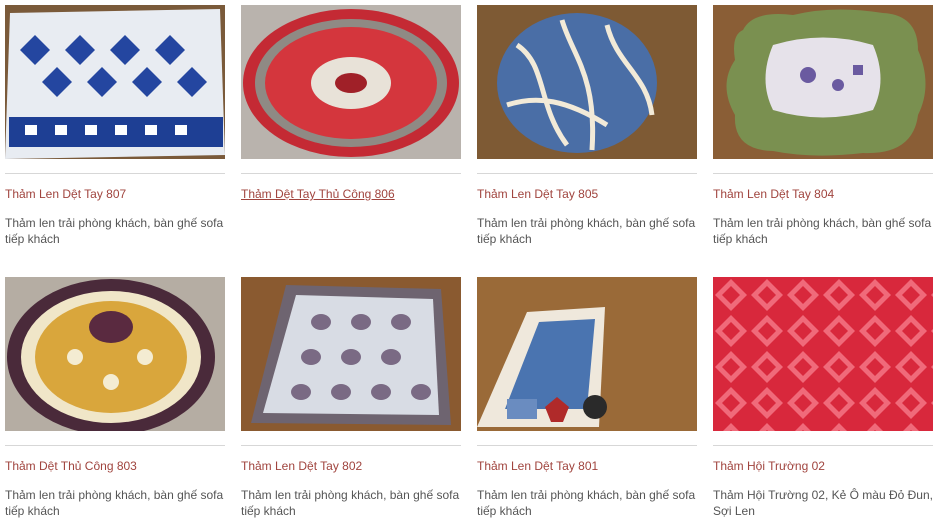 This screenshot has width=948, height=524. I want to click on product-title: Thảm Hội Trường 02, so click(823, 466).